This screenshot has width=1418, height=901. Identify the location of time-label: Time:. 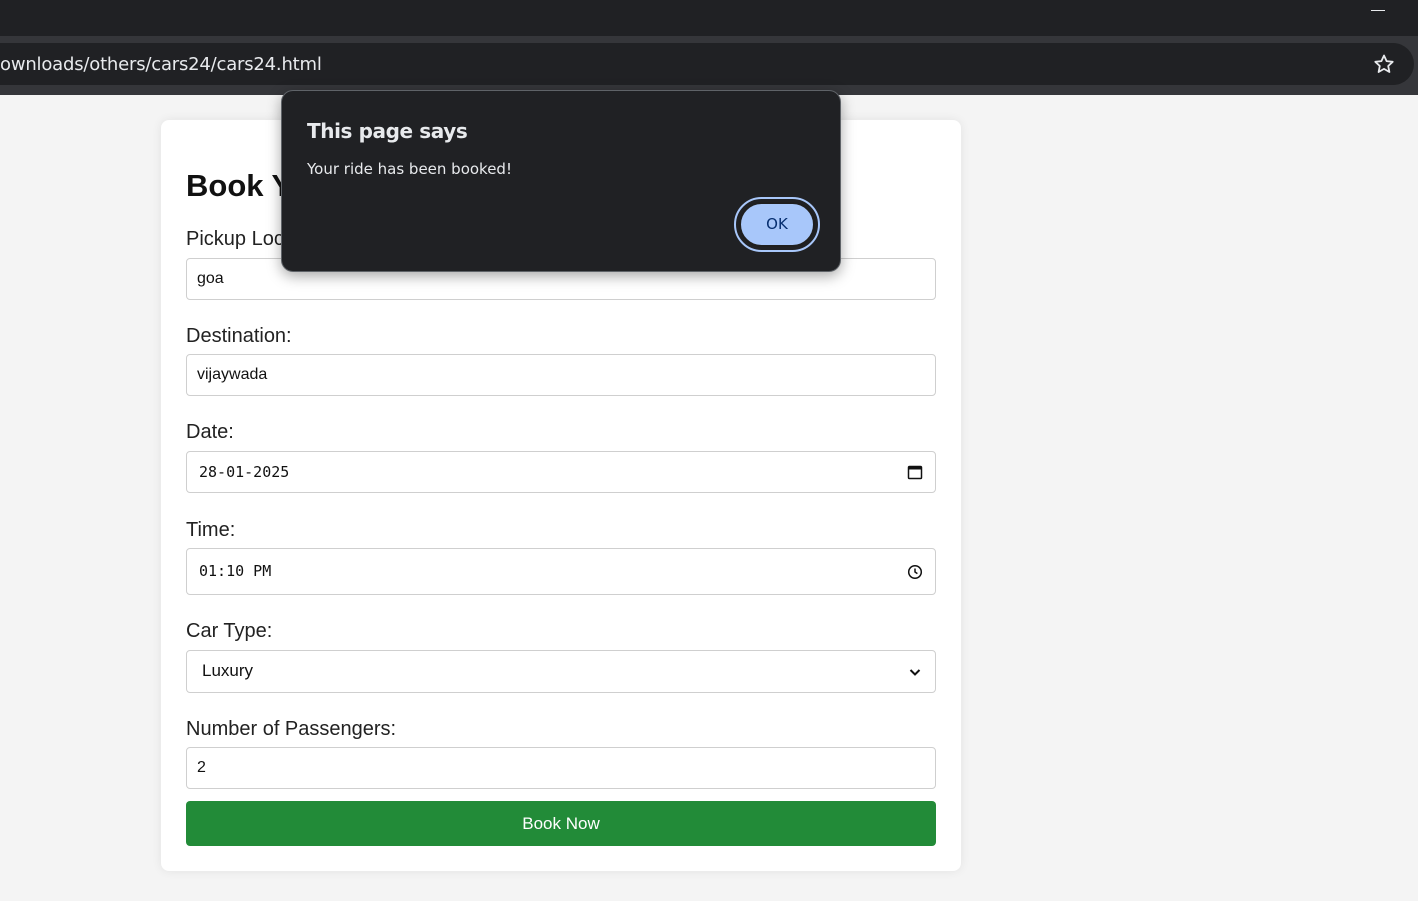
(211, 530).